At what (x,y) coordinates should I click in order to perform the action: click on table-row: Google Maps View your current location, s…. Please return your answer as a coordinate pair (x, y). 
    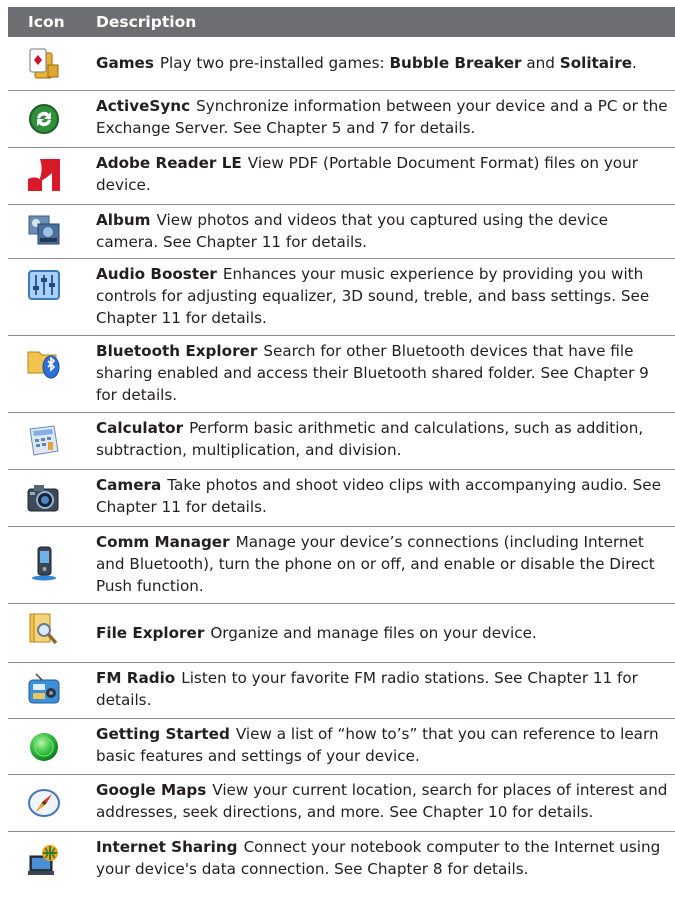
    Looking at the image, I should click on (341, 803).